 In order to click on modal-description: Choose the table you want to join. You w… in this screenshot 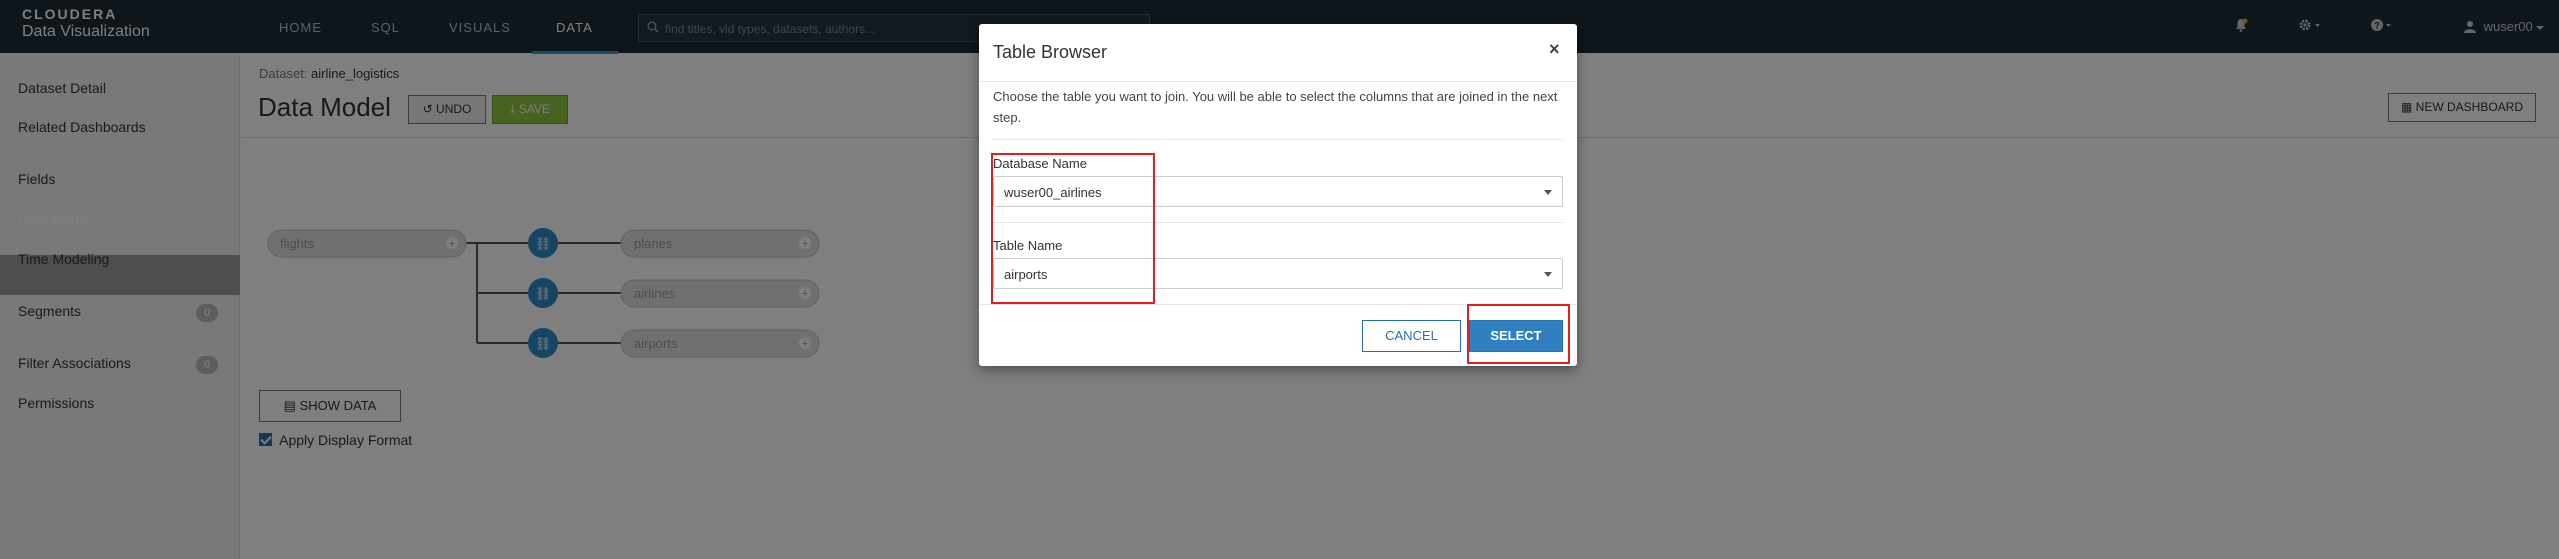, I will do `click(1275, 107)`.